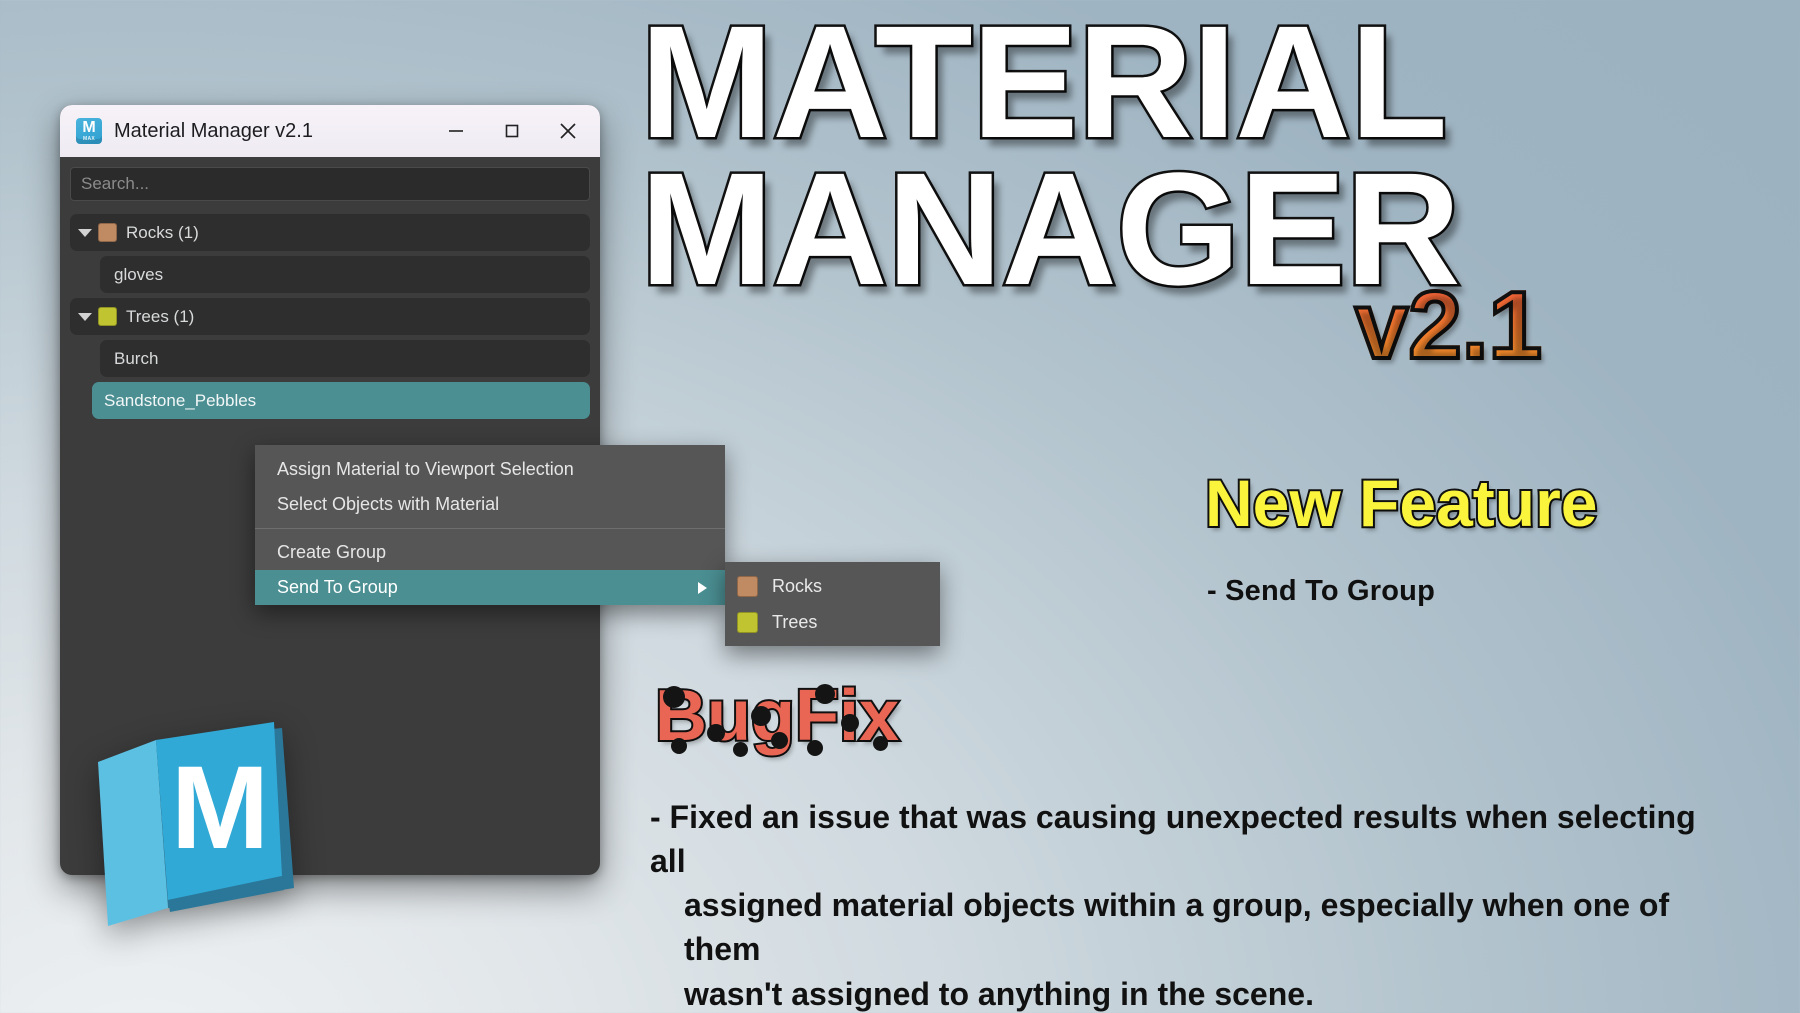 The height and width of the screenshot is (1013, 1800). Describe the element at coordinates (330, 232) in the screenshot. I see `tree-group-rocks: Rocks (1)` at that location.